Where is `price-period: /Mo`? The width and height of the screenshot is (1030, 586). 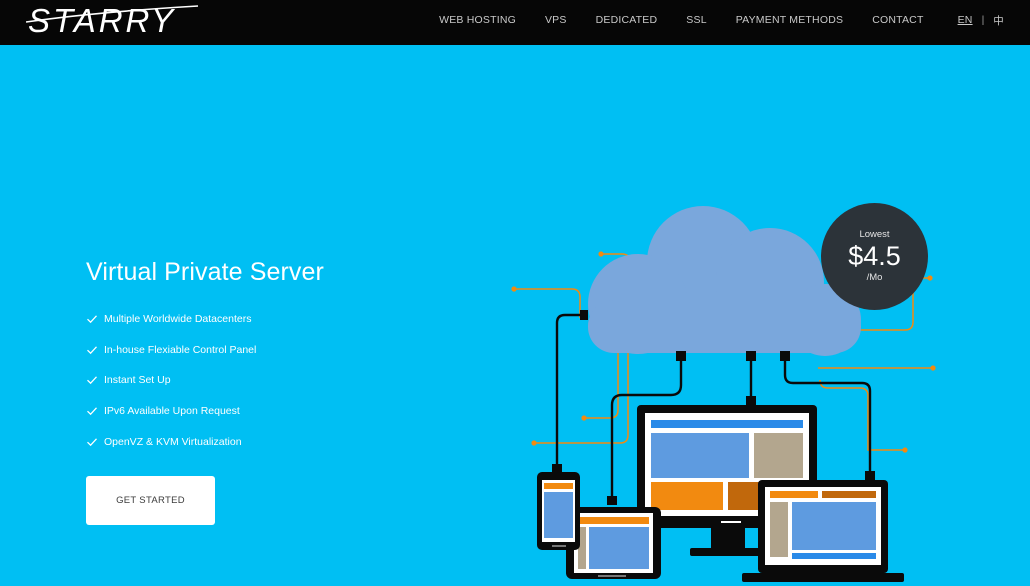
price-period: /Mo is located at coordinates (874, 277).